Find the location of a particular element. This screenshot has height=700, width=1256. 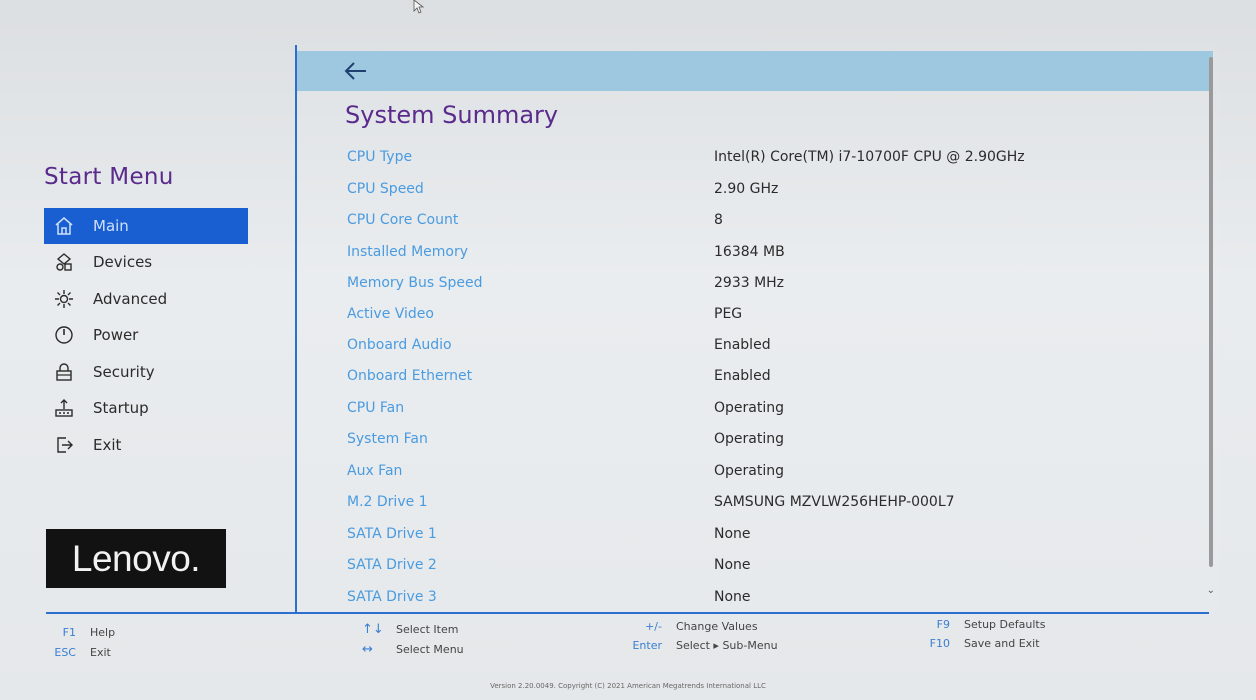

sidebar-item-label: Security is located at coordinates (124, 371).